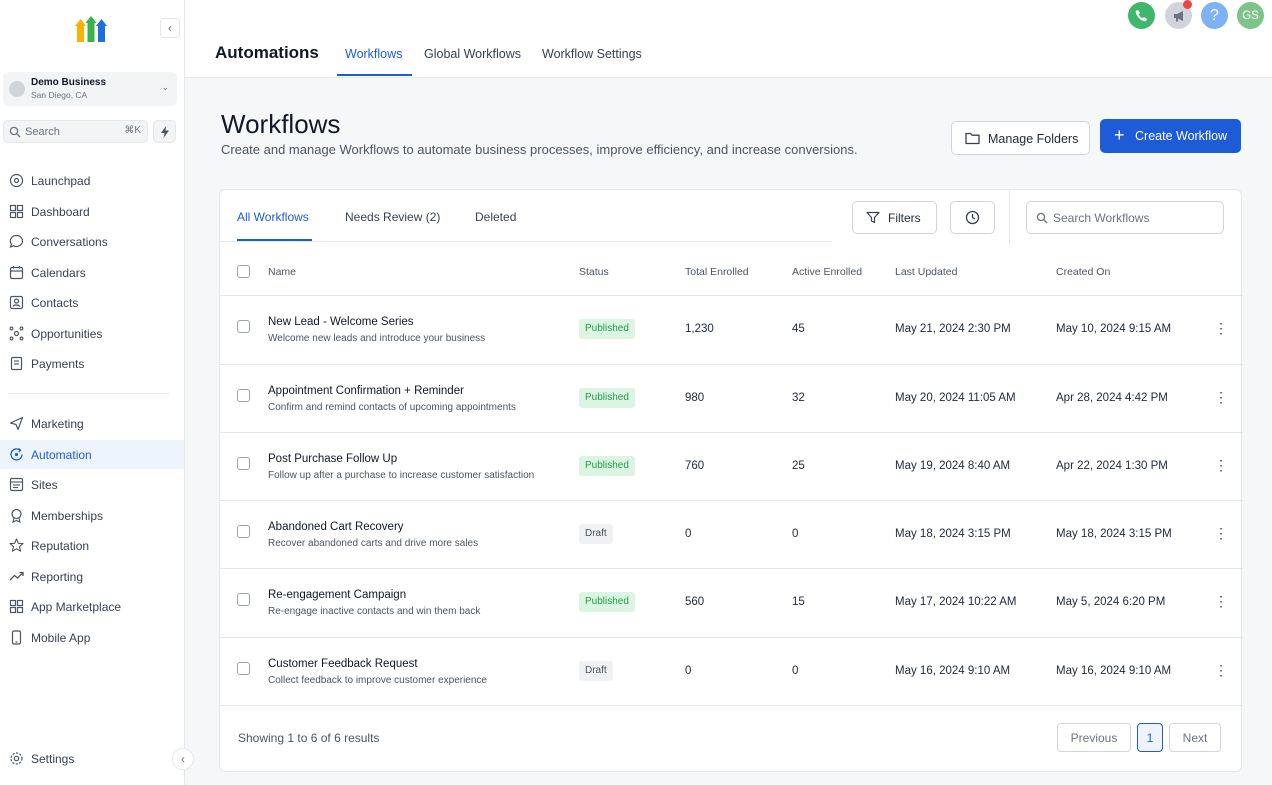 This screenshot has height=785, width=1272. What do you see at coordinates (1141, 15) in the screenshot?
I see `phone-button` at bounding box center [1141, 15].